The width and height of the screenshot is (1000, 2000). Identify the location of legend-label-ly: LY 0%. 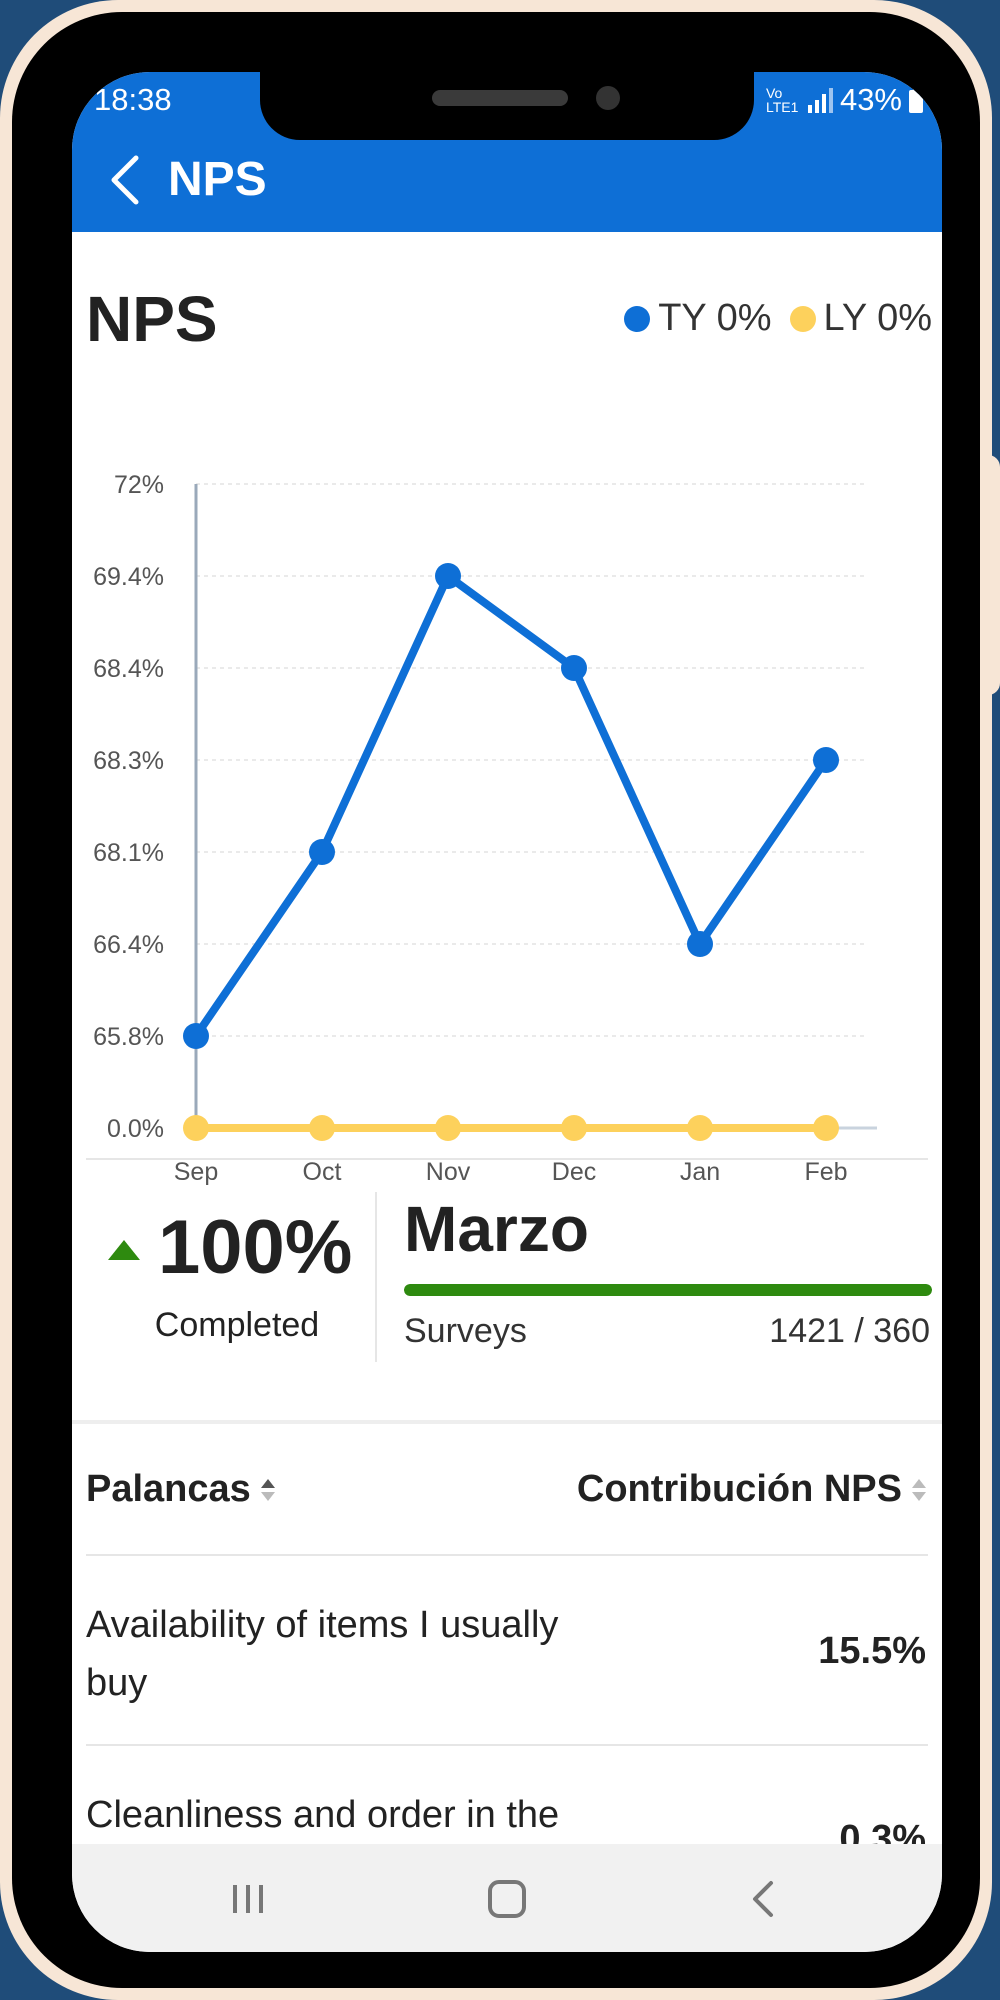
(877, 318).